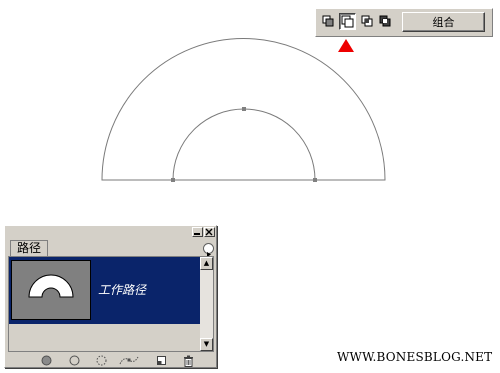 This screenshot has height=373, width=500. I want to click on palette-bottom-bar, so click(110, 360).